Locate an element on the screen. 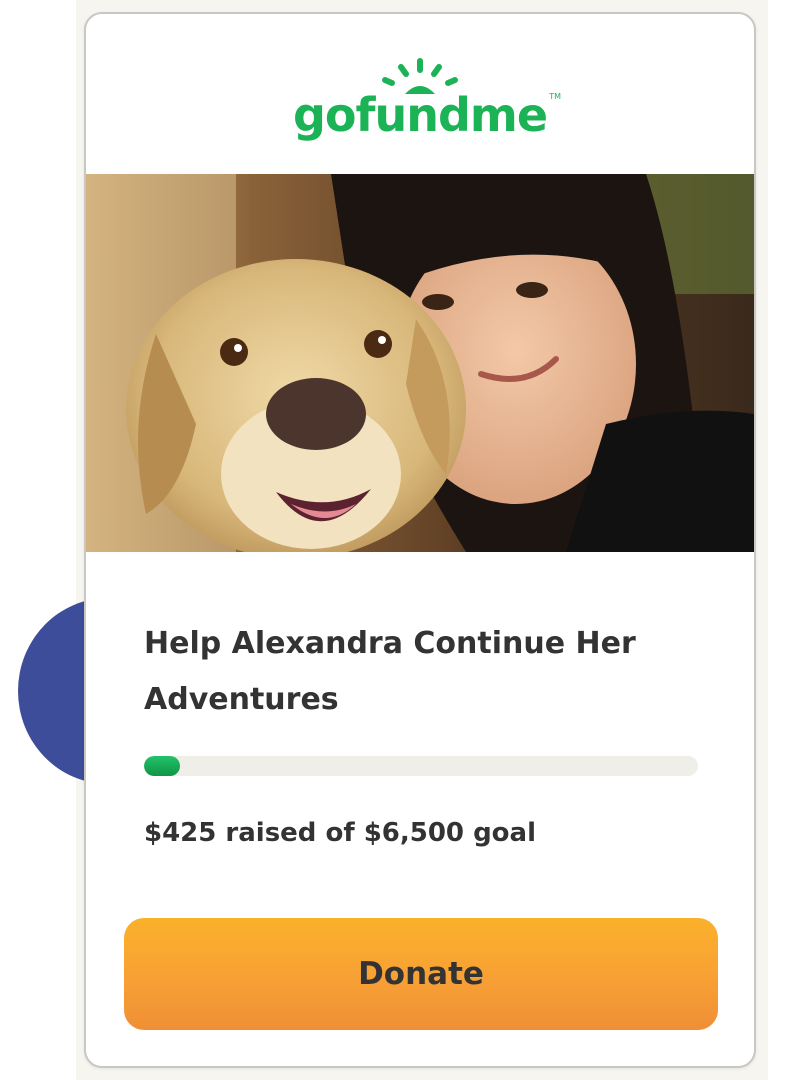  logo-header: gofundme TM is located at coordinates (420, 94).